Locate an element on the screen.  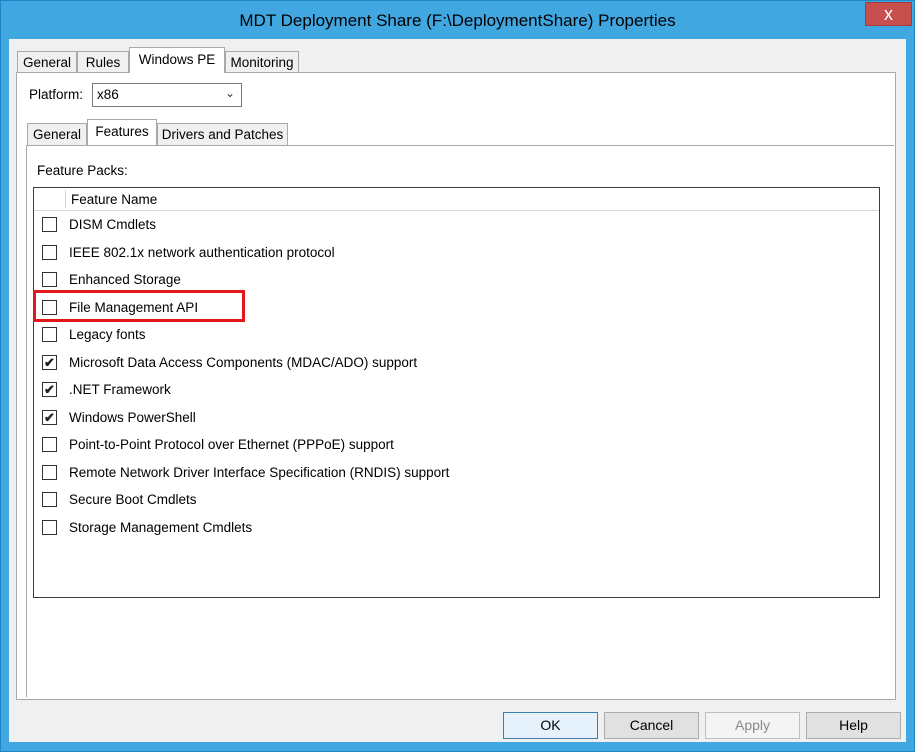
list-item: Storage Management Cmdlets is located at coordinates (456, 528).